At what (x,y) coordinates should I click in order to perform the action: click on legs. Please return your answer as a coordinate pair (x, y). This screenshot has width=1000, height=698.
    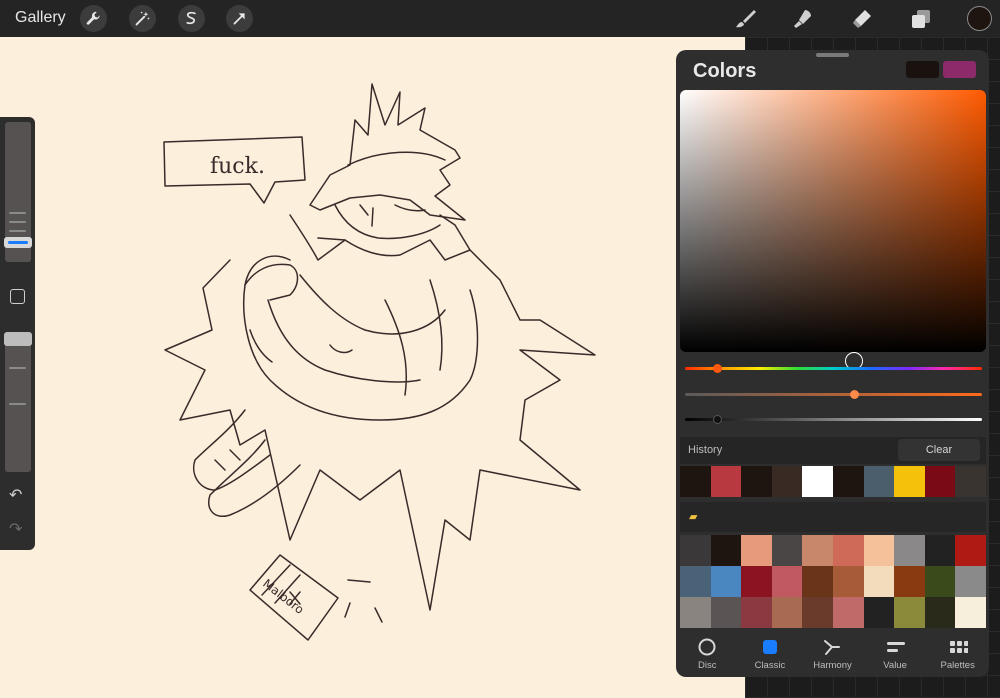
    Looking at the image, I should click on (232, 450).